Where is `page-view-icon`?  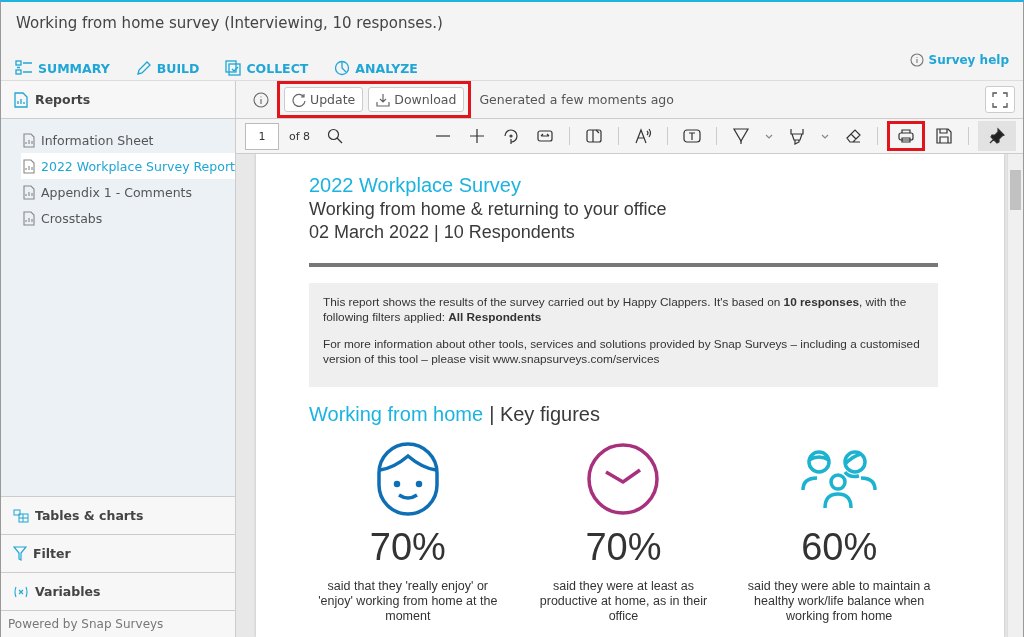
page-view-icon is located at coordinates (594, 136).